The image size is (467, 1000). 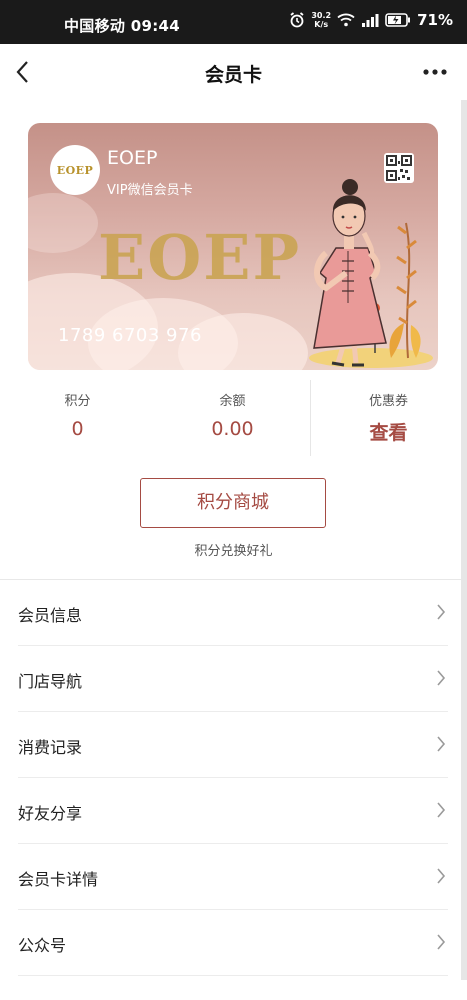 What do you see at coordinates (233, 551) in the screenshot?
I see `points-mall-subtitle: 积分兑换好礼` at bounding box center [233, 551].